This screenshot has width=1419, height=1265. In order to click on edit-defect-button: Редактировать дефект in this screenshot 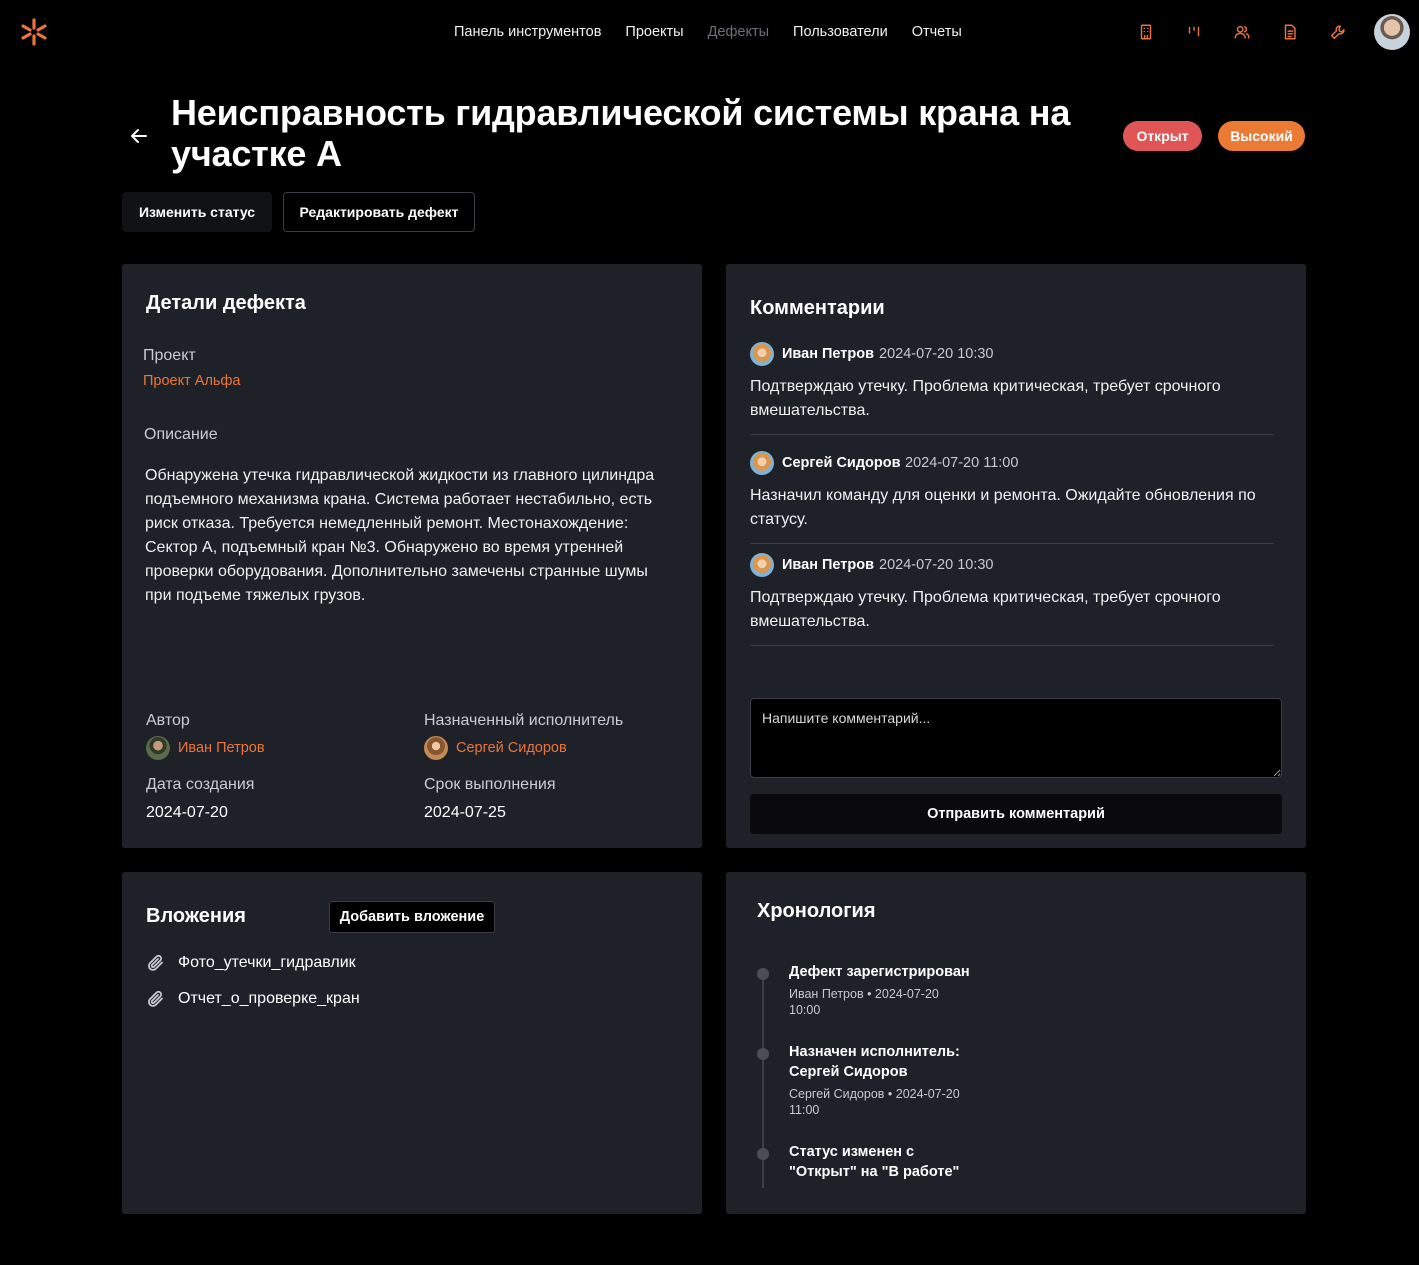, I will do `click(379, 212)`.